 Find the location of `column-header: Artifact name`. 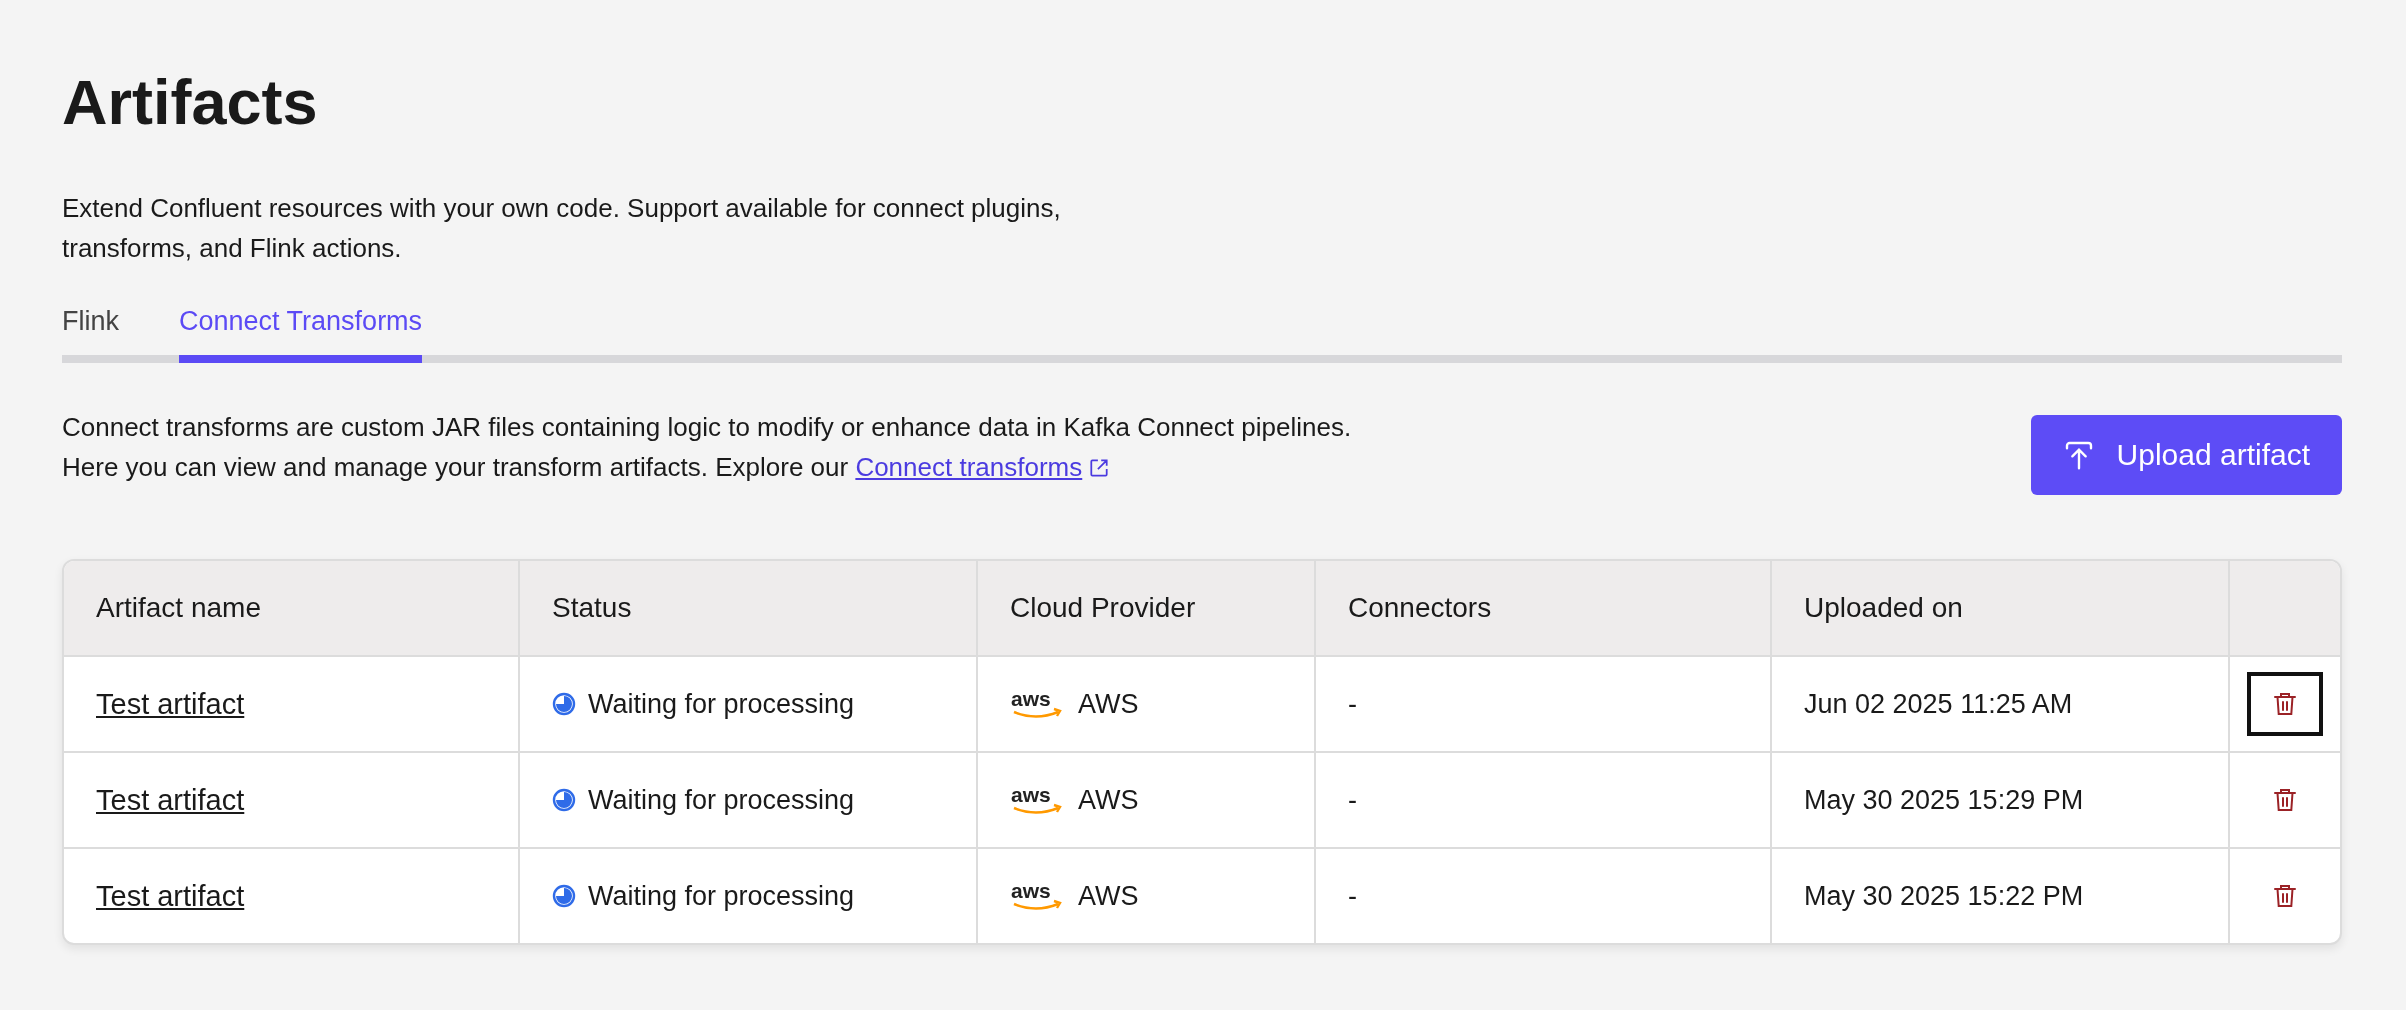

column-header: Artifact name is located at coordinates (291, 608).